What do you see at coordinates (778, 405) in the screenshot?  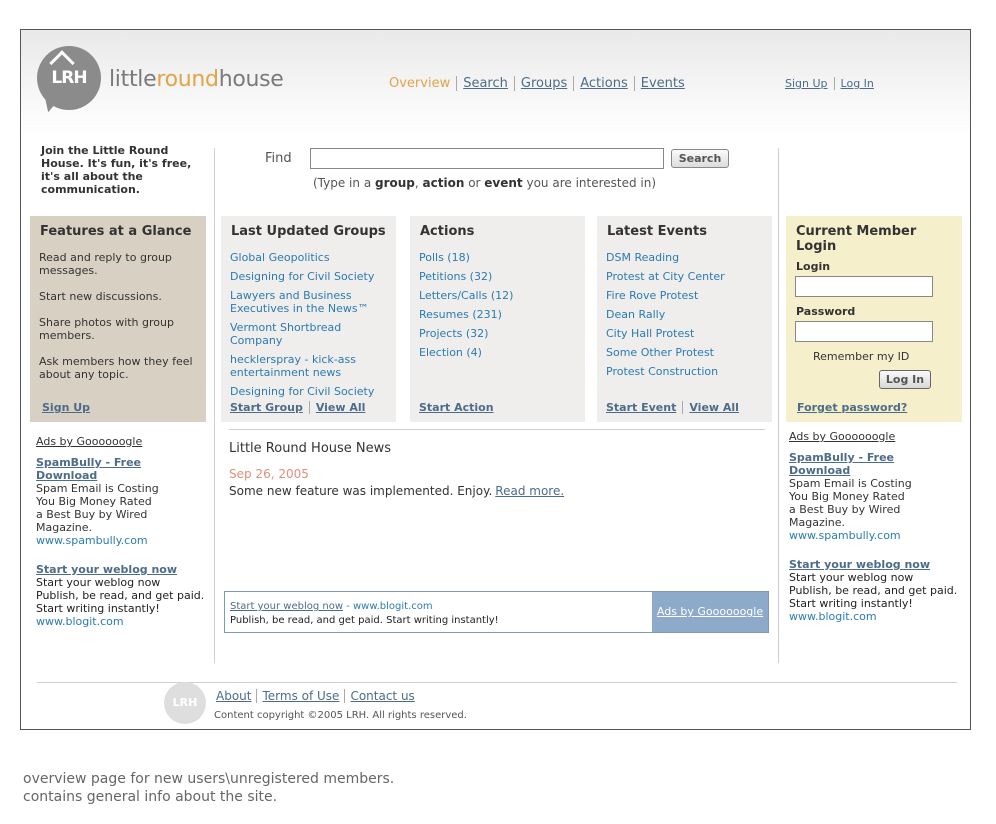 I see `right-column-divider` at bounding box center [778, 405].